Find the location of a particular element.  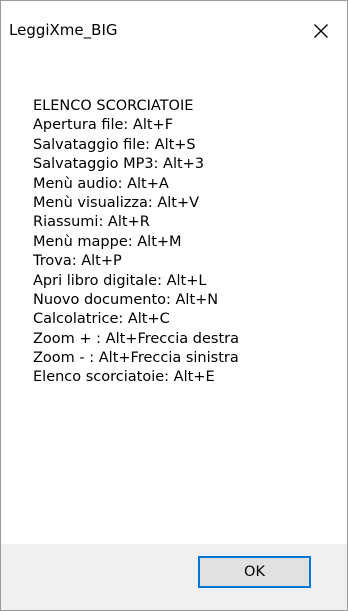

title-bar: LeggiXme_BIG is located at coordinates (174, 33).